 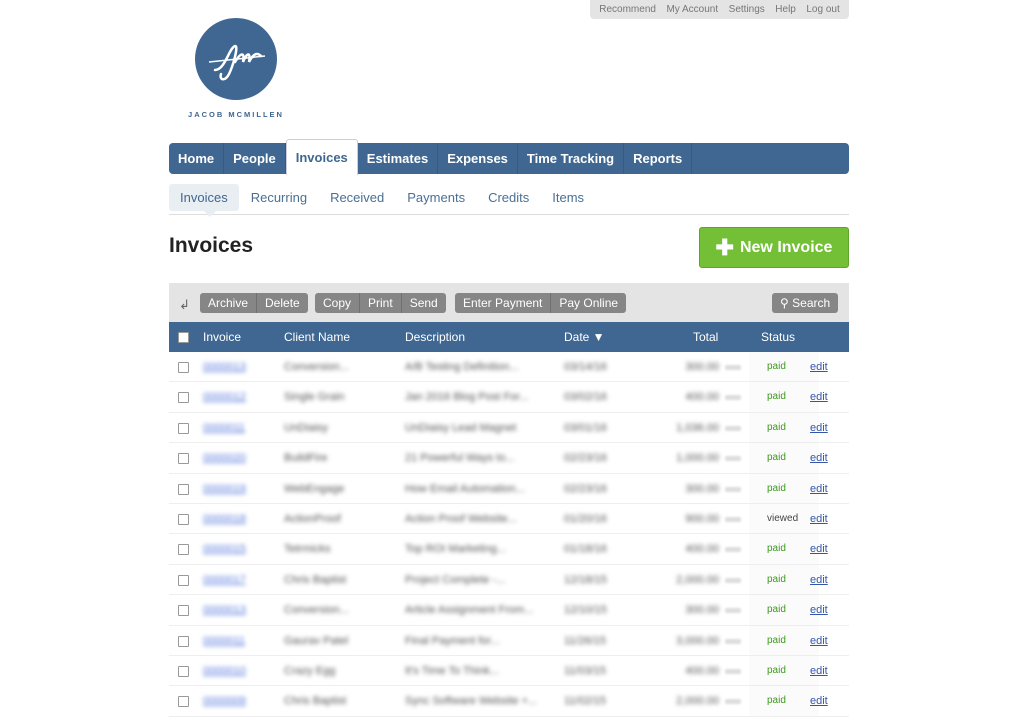 I want to click on tab-people: People, so click(x=255, y=158).